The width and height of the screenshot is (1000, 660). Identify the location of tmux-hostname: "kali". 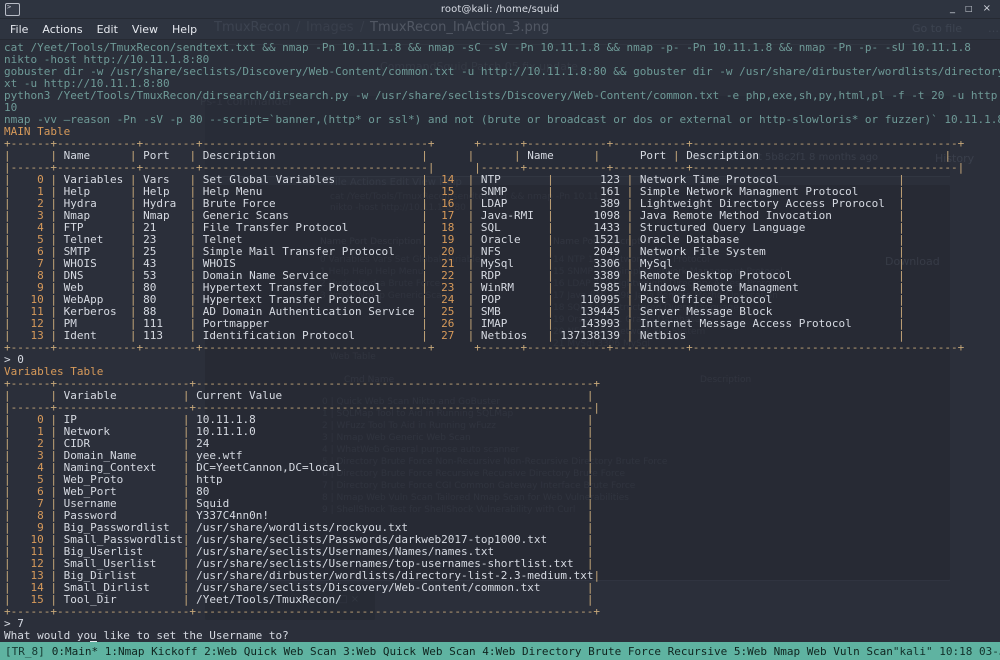
(912, 651).